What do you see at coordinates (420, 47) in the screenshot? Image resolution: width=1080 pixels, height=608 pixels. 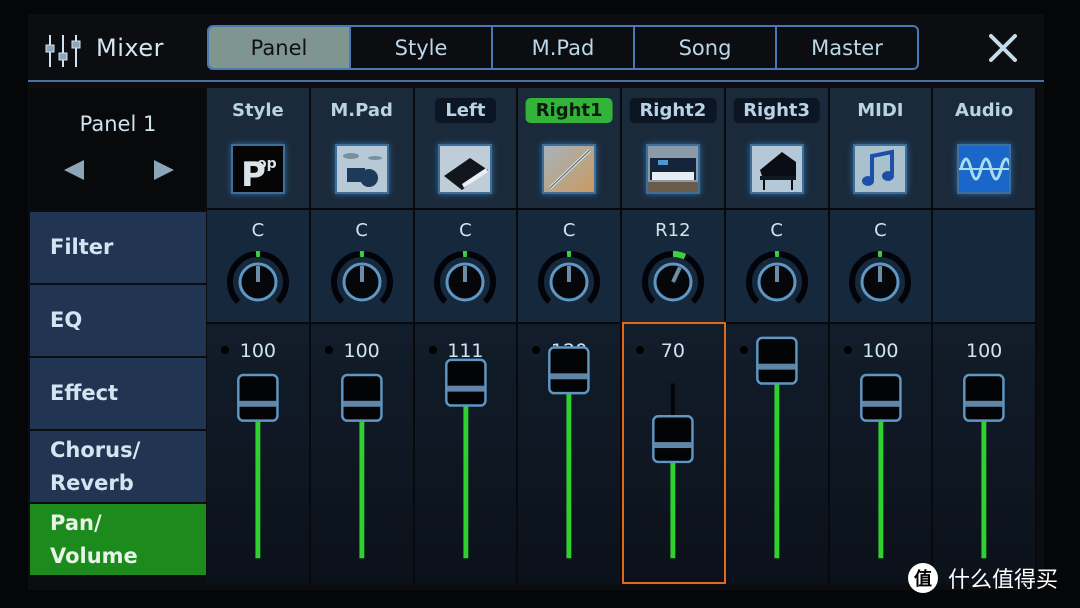 I see `tab-style: Style` at bounding box center [420, 47].